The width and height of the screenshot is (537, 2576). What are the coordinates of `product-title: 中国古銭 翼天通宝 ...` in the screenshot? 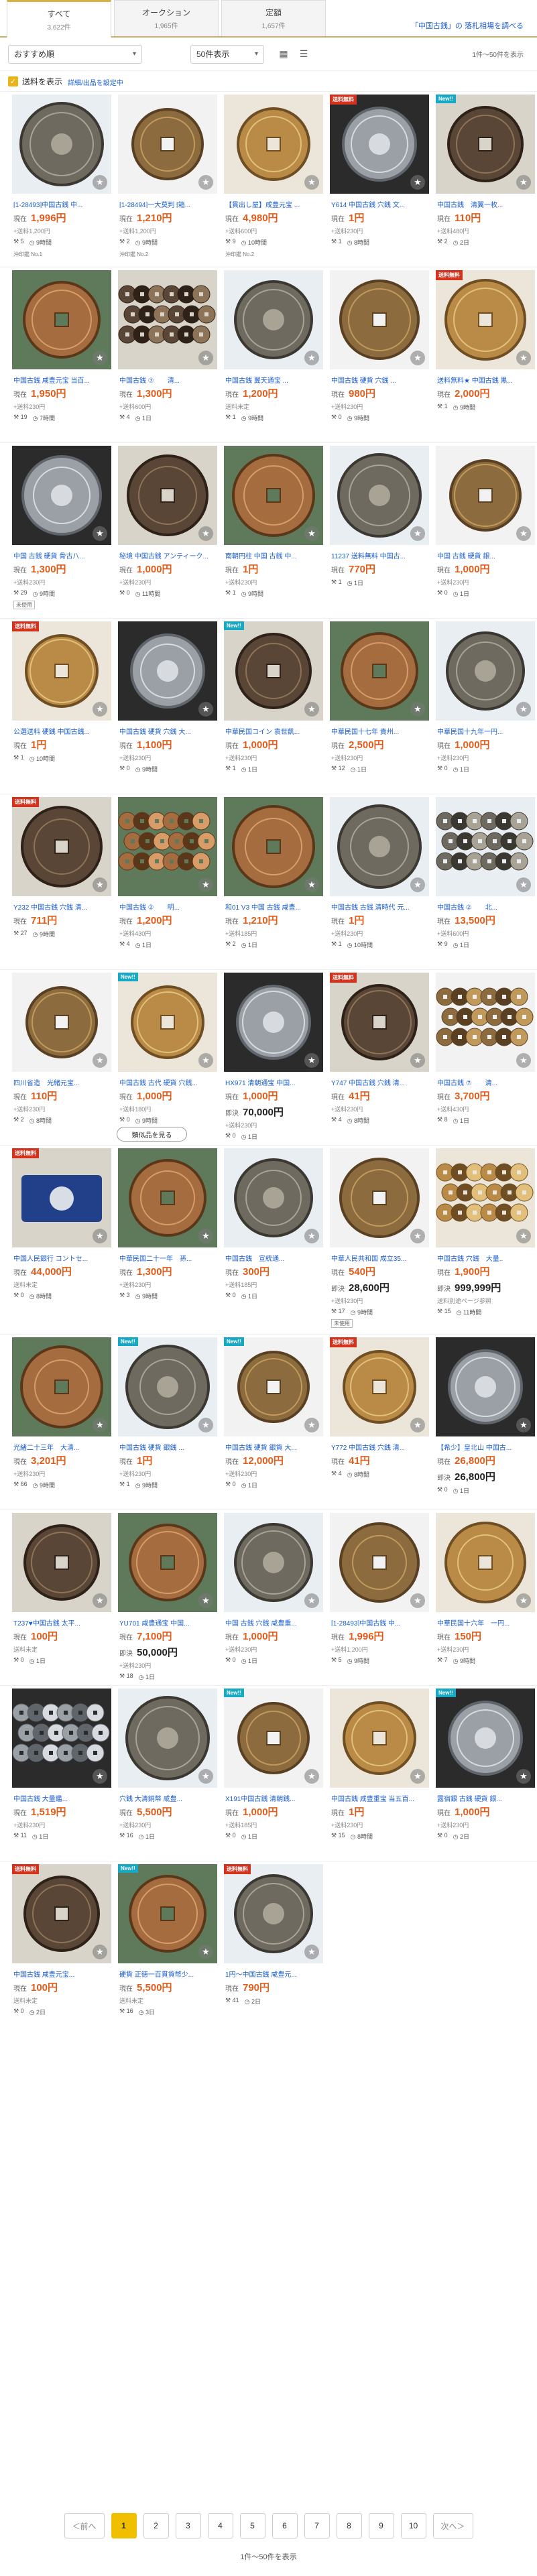 It's located at (273, 379).